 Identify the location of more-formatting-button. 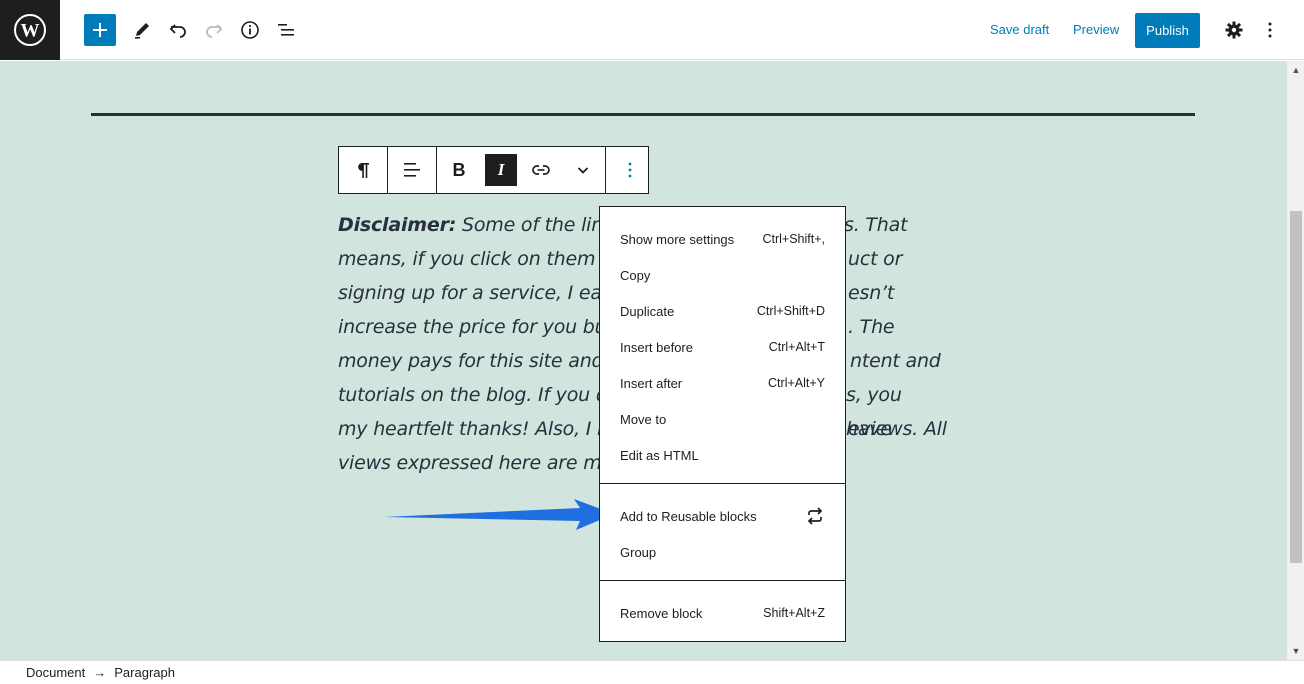
(583, 170).